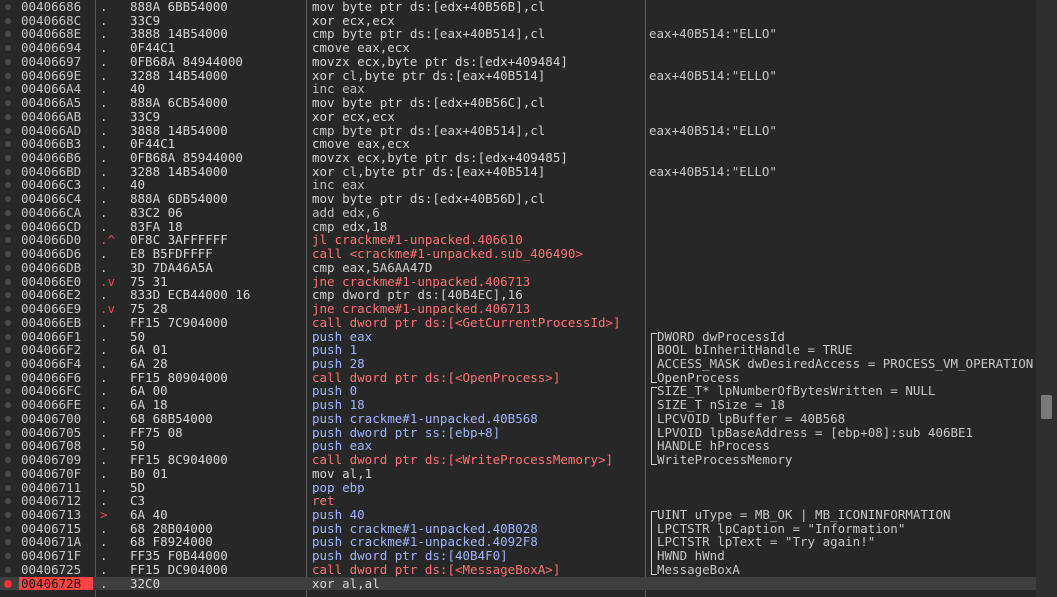  What do you see at coordinates (518, 213) in the screenshot?
I see `instruction-row: 004066CA. 83C2 06 add edx,6` at bounding box center [518, 213].